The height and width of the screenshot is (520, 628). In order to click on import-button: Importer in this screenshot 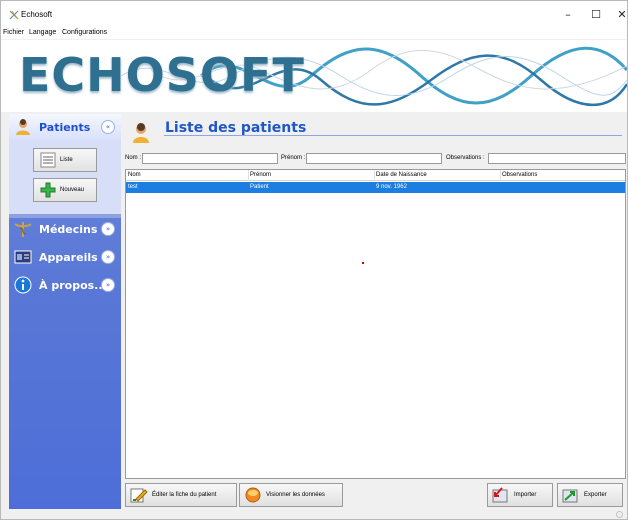, I will do `click(520, 495)`.